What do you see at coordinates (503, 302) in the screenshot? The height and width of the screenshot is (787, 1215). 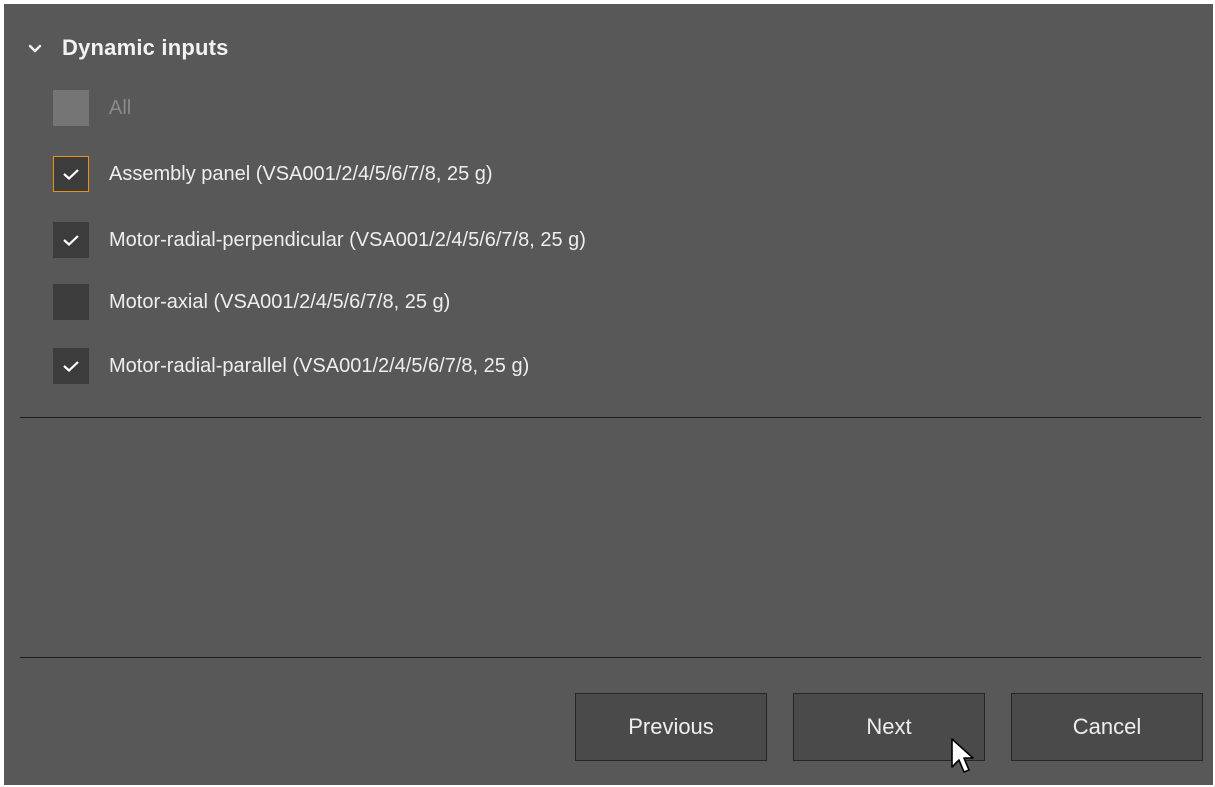 I see `option-motor-axial: Motor-axial (VSA001/2/4/5/6/7/8, 25 g)` at bounding box center [503, 302].